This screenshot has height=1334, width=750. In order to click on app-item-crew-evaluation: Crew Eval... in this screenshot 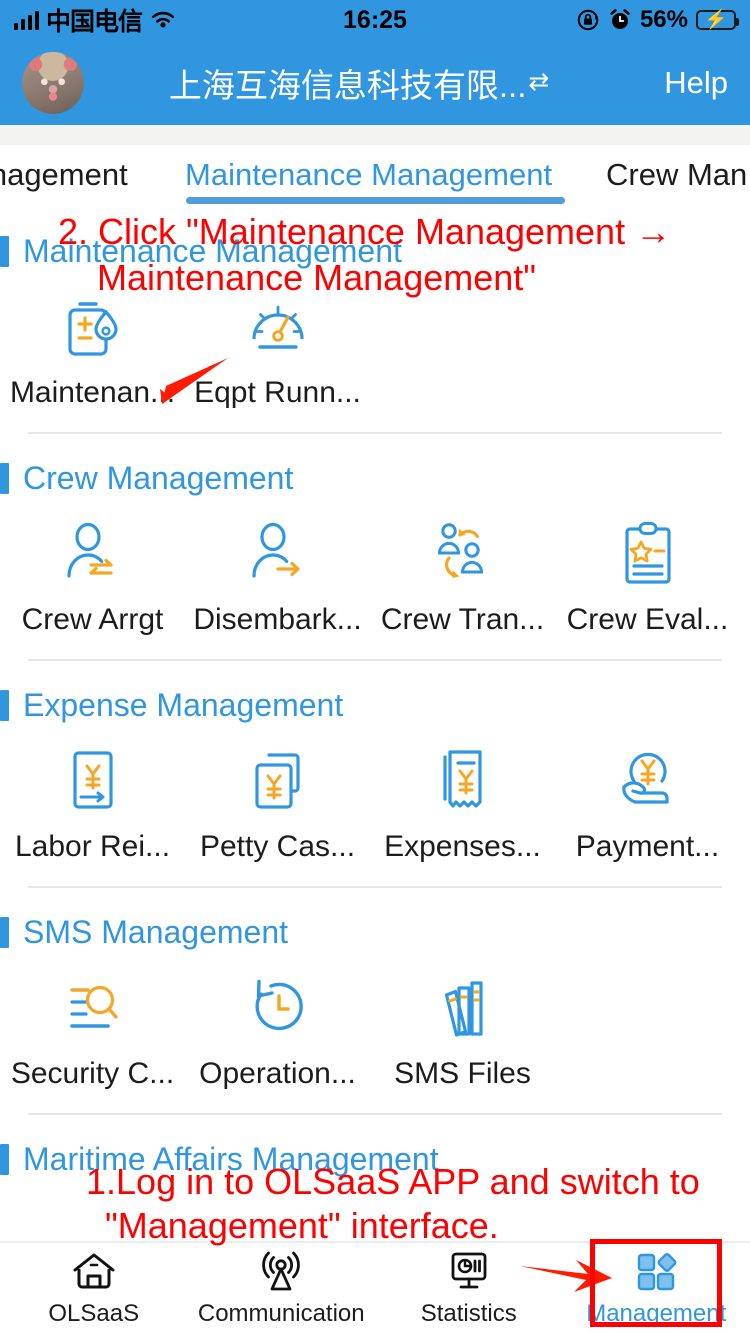, I will do `click(647, 577)`.